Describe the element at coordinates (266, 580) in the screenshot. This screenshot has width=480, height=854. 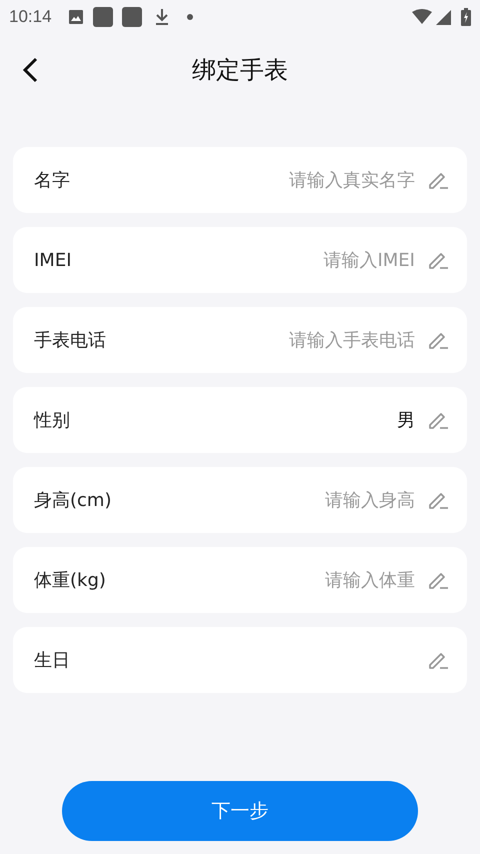
I see `input-field: 请输入体重` at that location.